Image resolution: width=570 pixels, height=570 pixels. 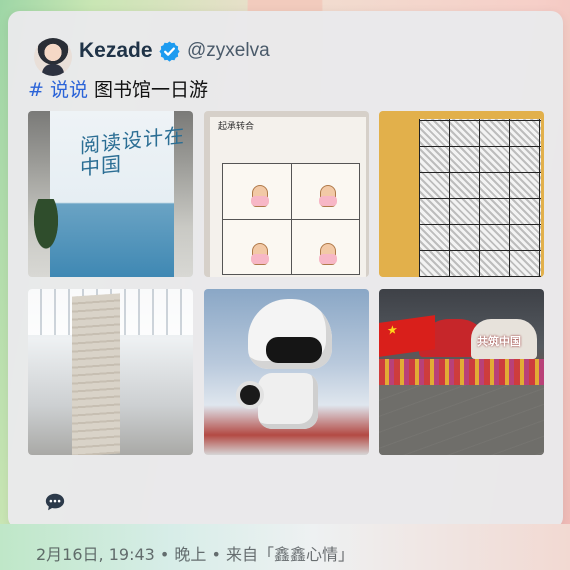 What do you see at coordinates (291, 219) in the screenshot?
I see `comic-panels` at bounding box center [291, 219].